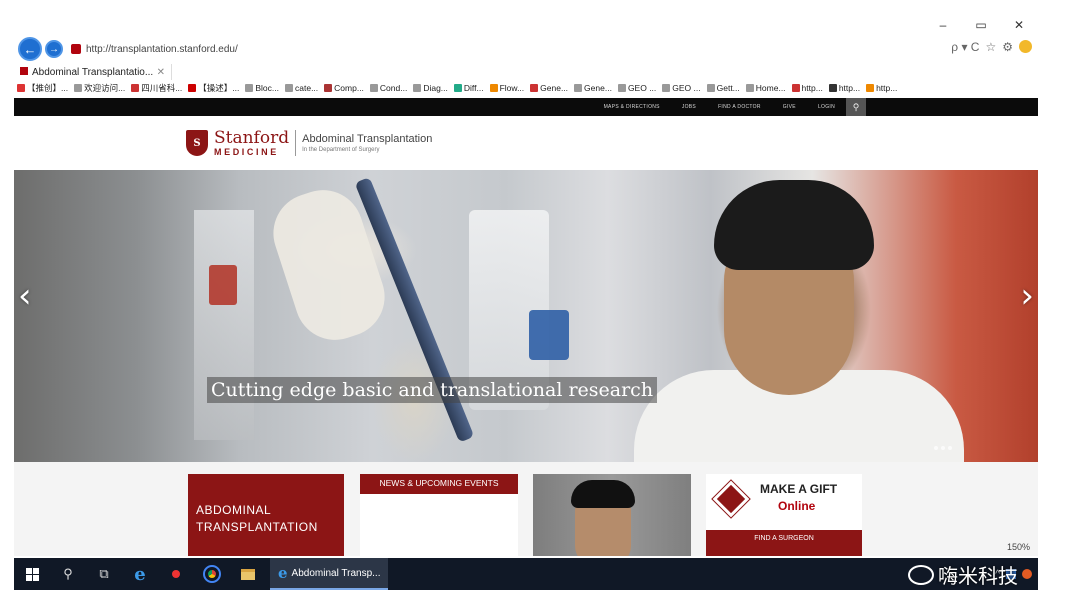 The height and width of the screenshot is (592, 1074). What do you see at coordinates (54, 49) in the screenshot?
I see `forward-button: →` at bounding box center [54, 49].